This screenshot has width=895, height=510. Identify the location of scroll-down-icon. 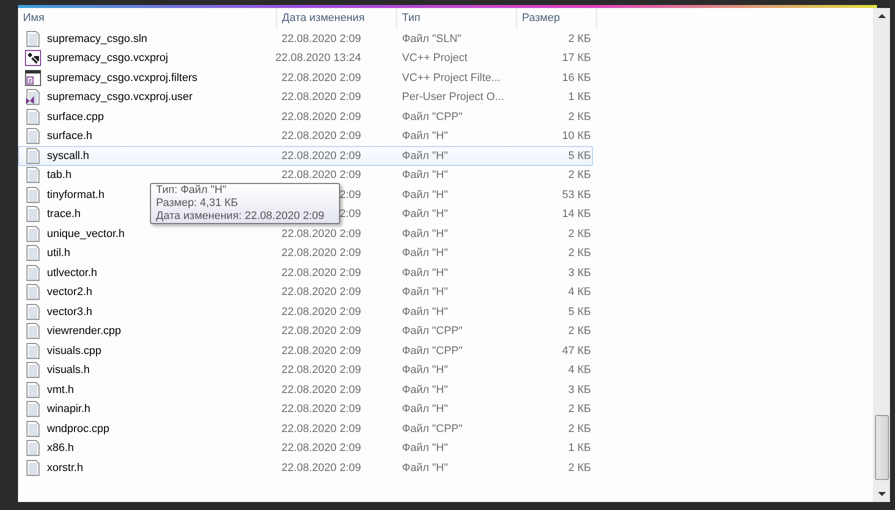
(882, 494).